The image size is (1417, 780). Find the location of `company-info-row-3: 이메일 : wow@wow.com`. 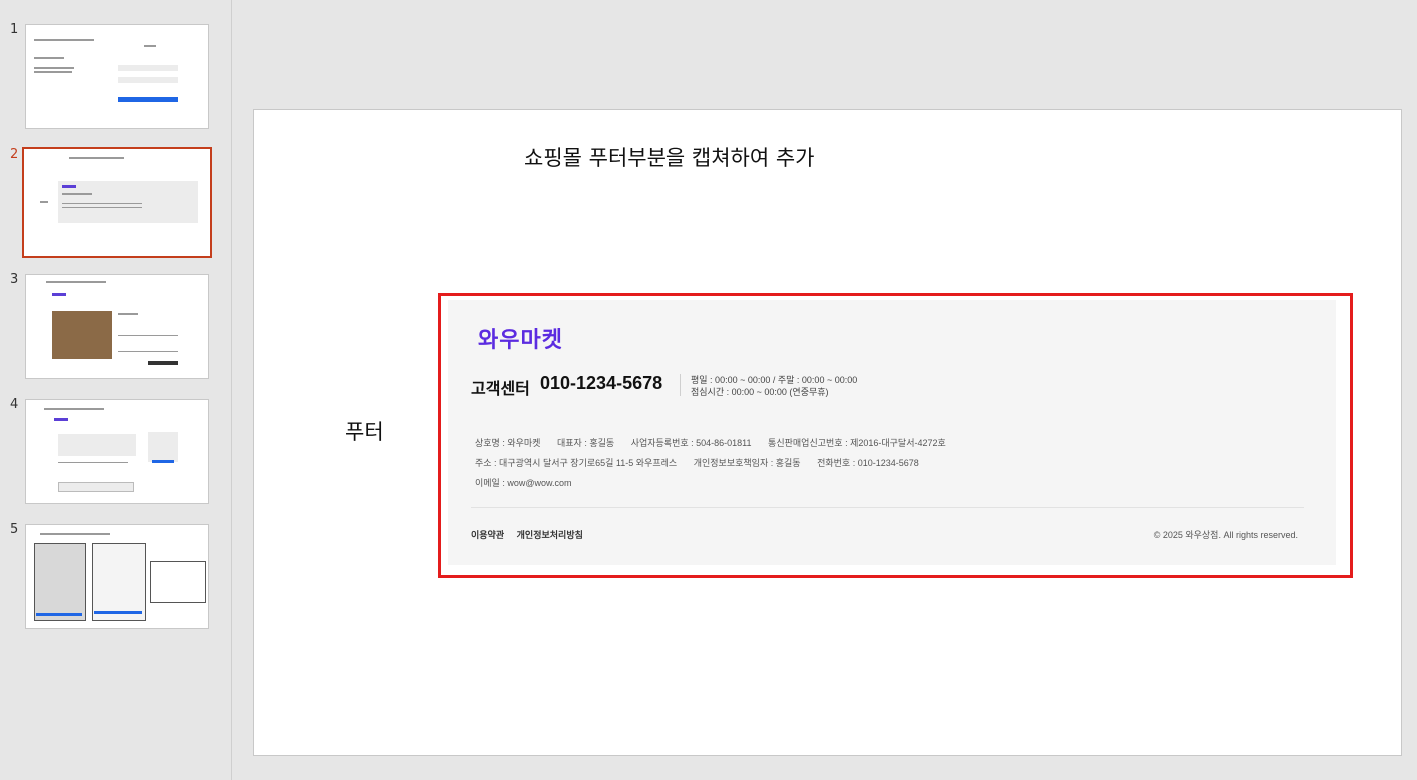

company-info-row-3: 이메일 : wow@wow.com is located at coordinates (530, 482).